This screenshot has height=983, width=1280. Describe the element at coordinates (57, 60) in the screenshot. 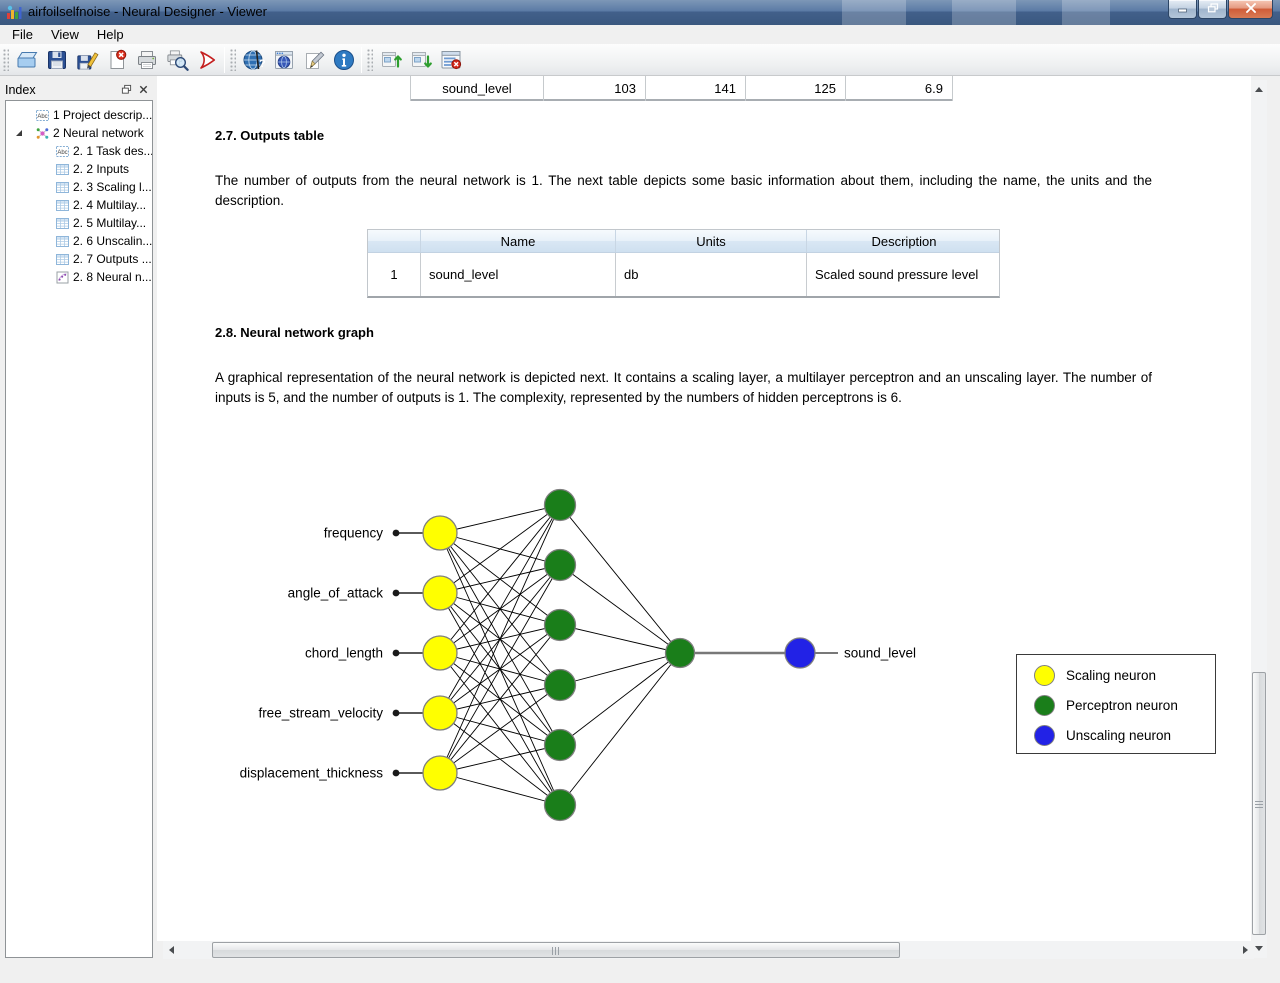

I see `save-button` at that location.